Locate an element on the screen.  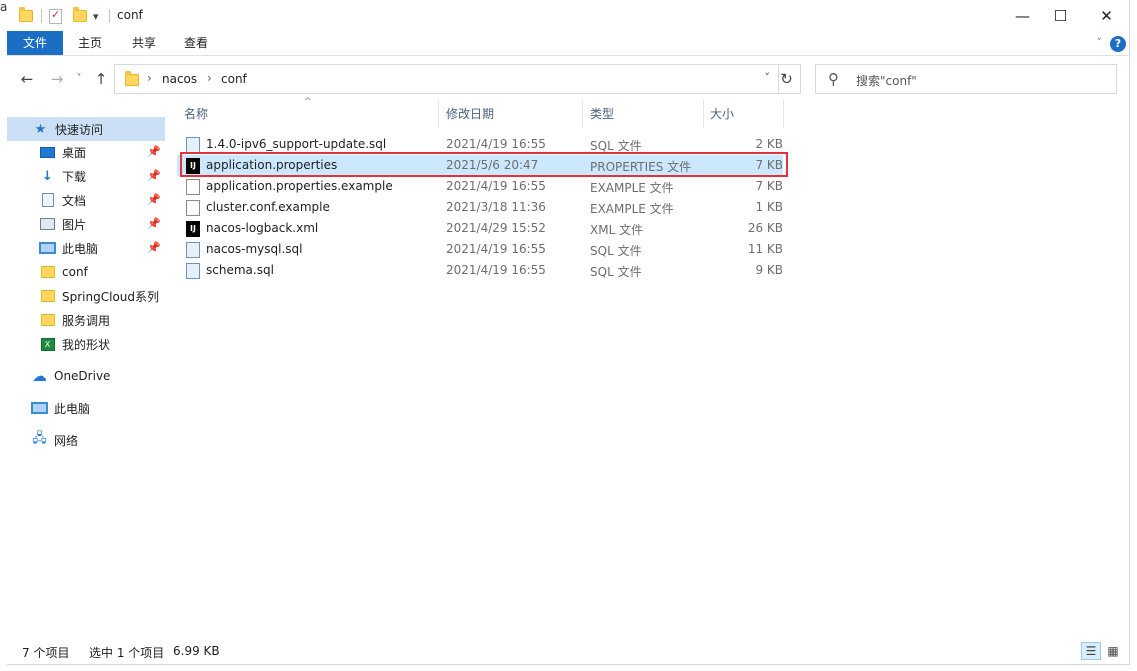
sidebar-item-desktop: 桌面 📌 is located at coordinates (86, 152).